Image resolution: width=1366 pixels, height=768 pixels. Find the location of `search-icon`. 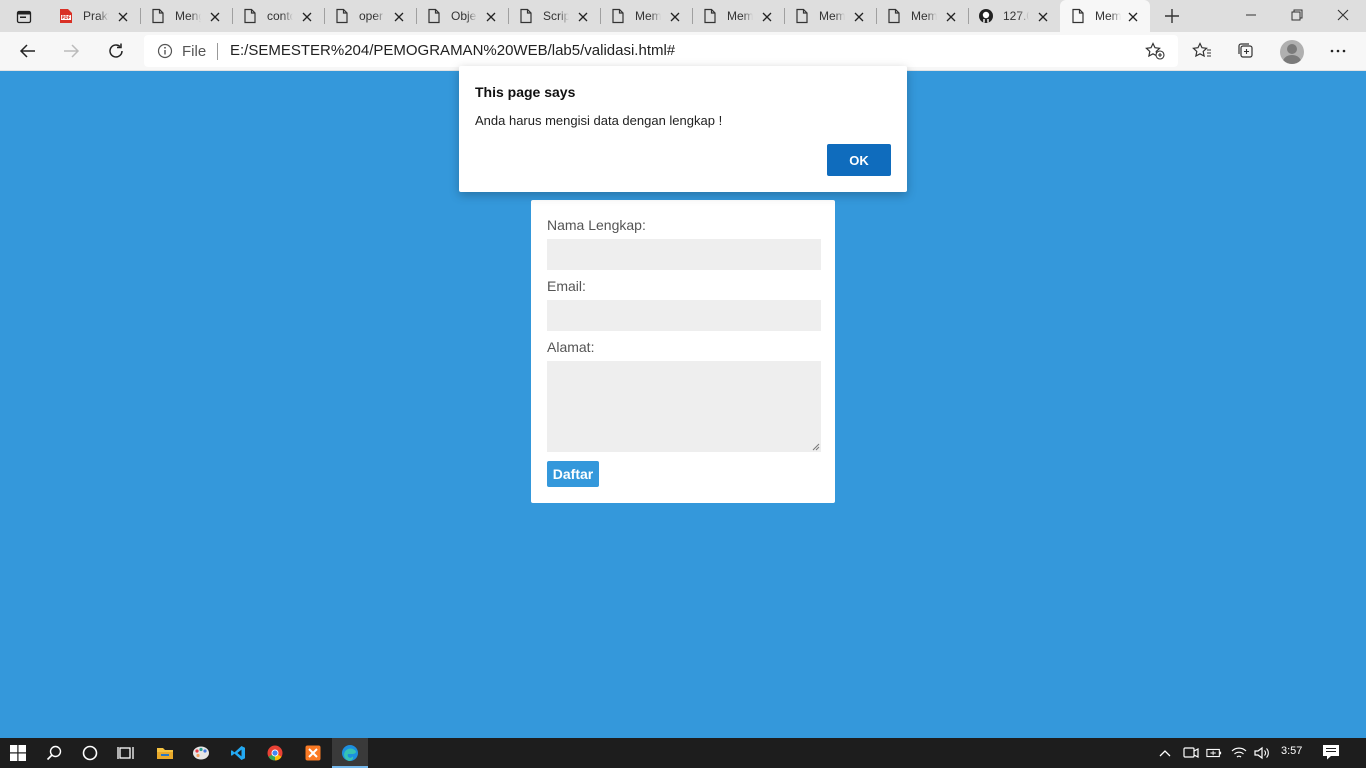

search-icon is located at coordinates (54, 753).